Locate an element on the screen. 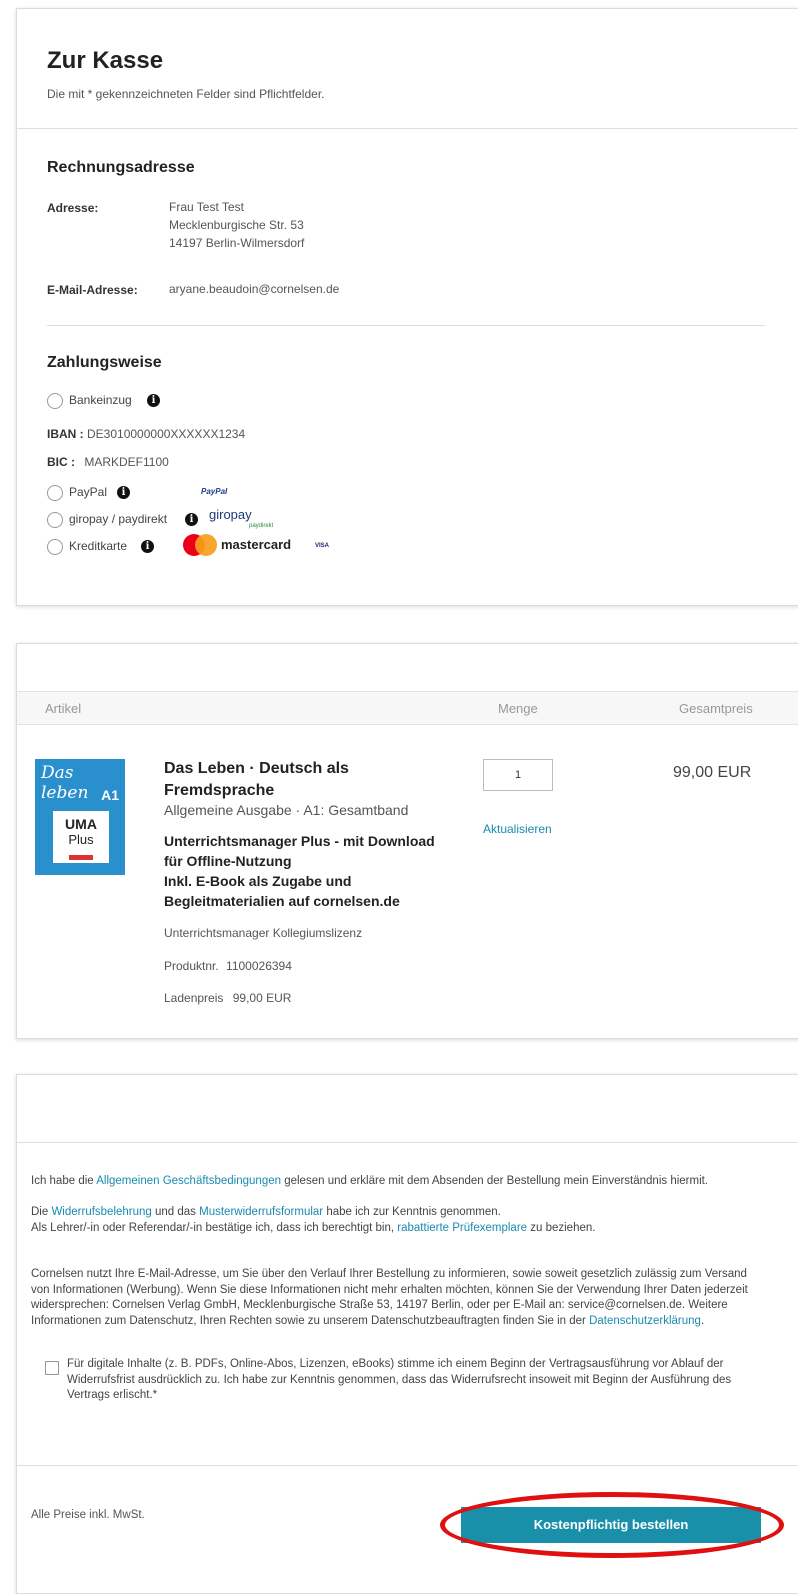 This screenshot has width=798, height=1594. review-copies-link: rabattierte Prüfexemplare is located at coordinates (462, 1228).